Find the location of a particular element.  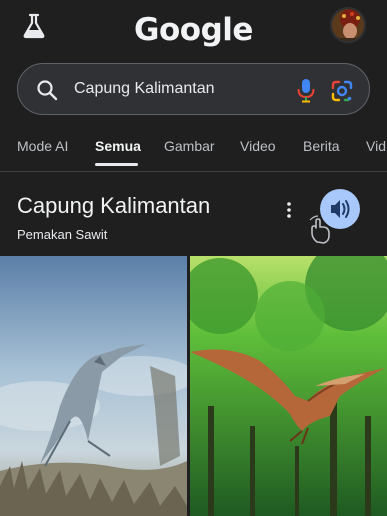

google-logo: Google is located at coordinates (193, 30).